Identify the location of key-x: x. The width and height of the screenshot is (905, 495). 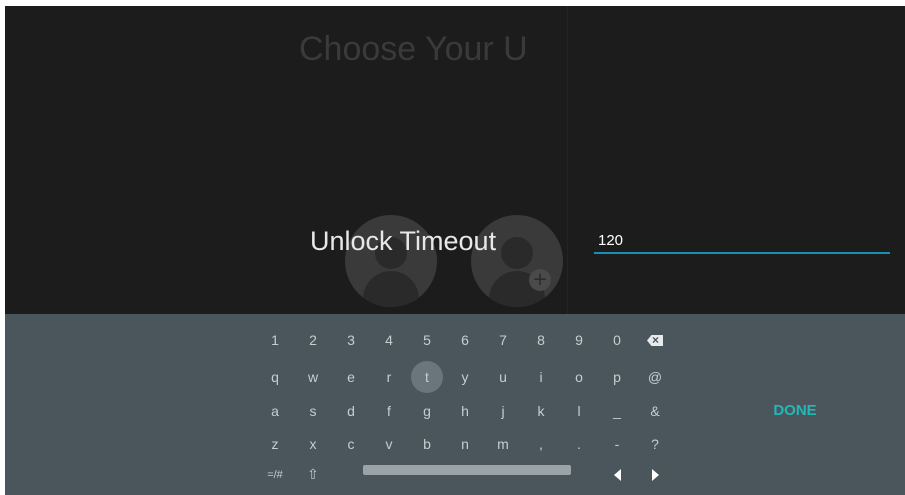
(313, 444).